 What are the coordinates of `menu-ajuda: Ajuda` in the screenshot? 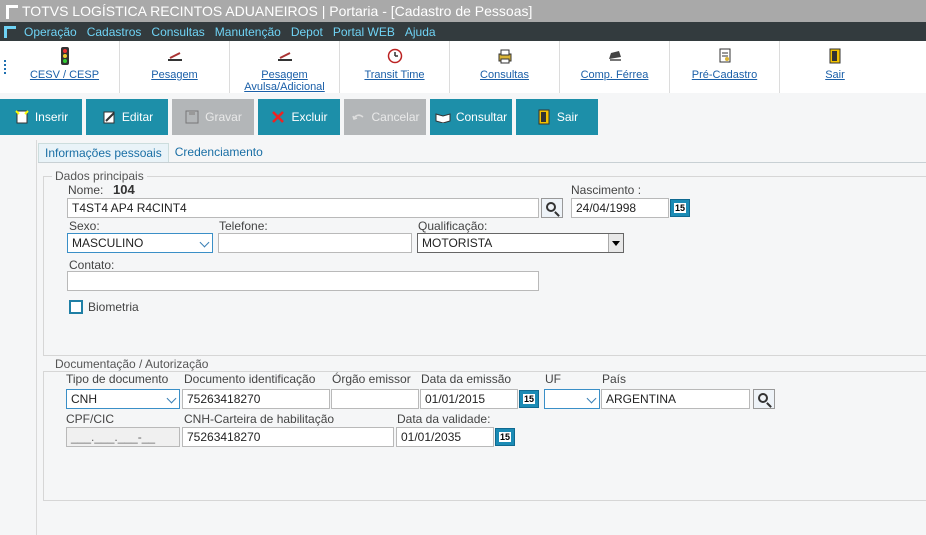 It's located at (420, 32).